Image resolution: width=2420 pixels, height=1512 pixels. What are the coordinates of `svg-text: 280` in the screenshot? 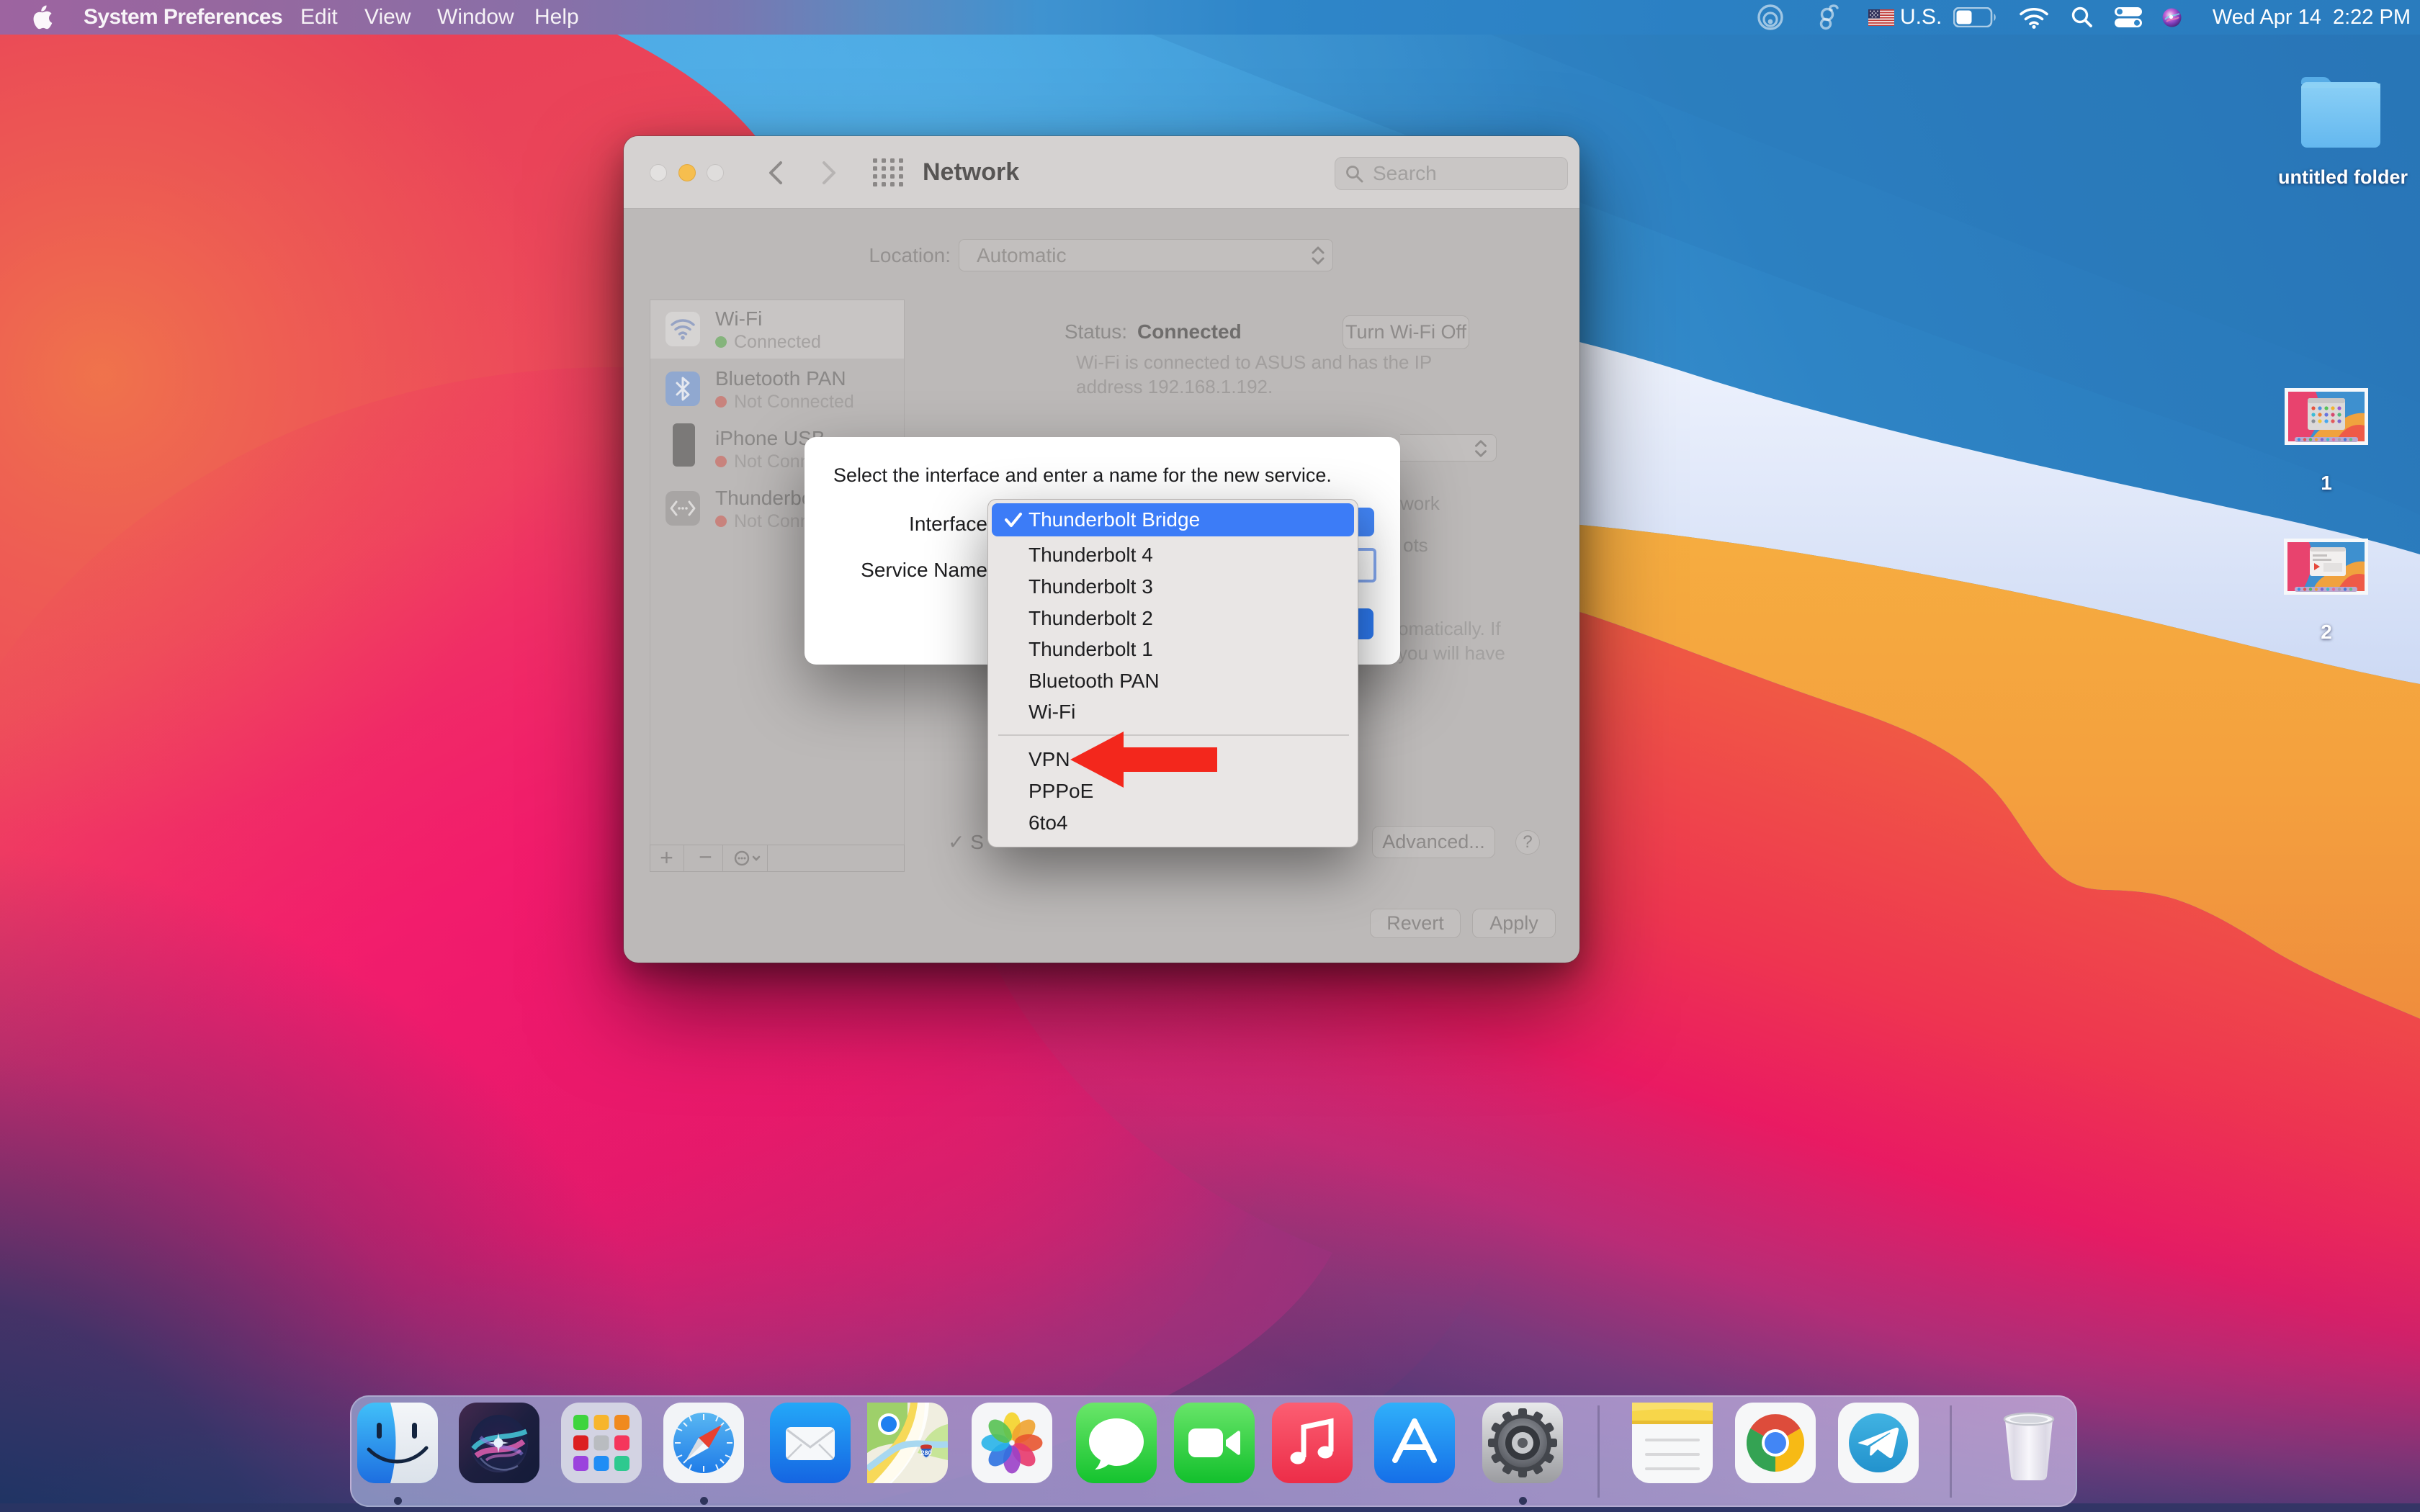 It's located at (925, 1453).